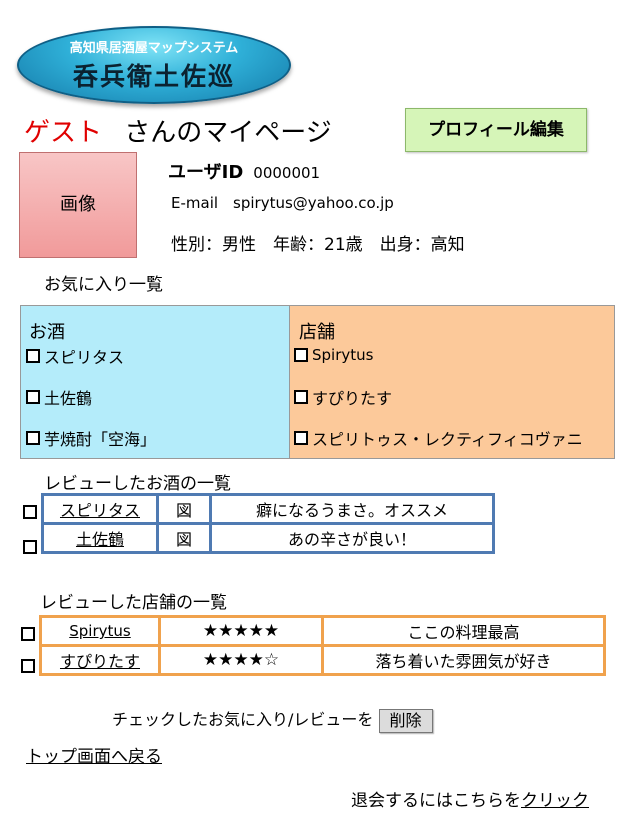 The height and width of the screenshot is (821, 622). What do you see at coordinates (352, 509) in the screenshot?
I see `review-comment: 癖になるうまさ。オススメ` at bounding box center [352, 509].